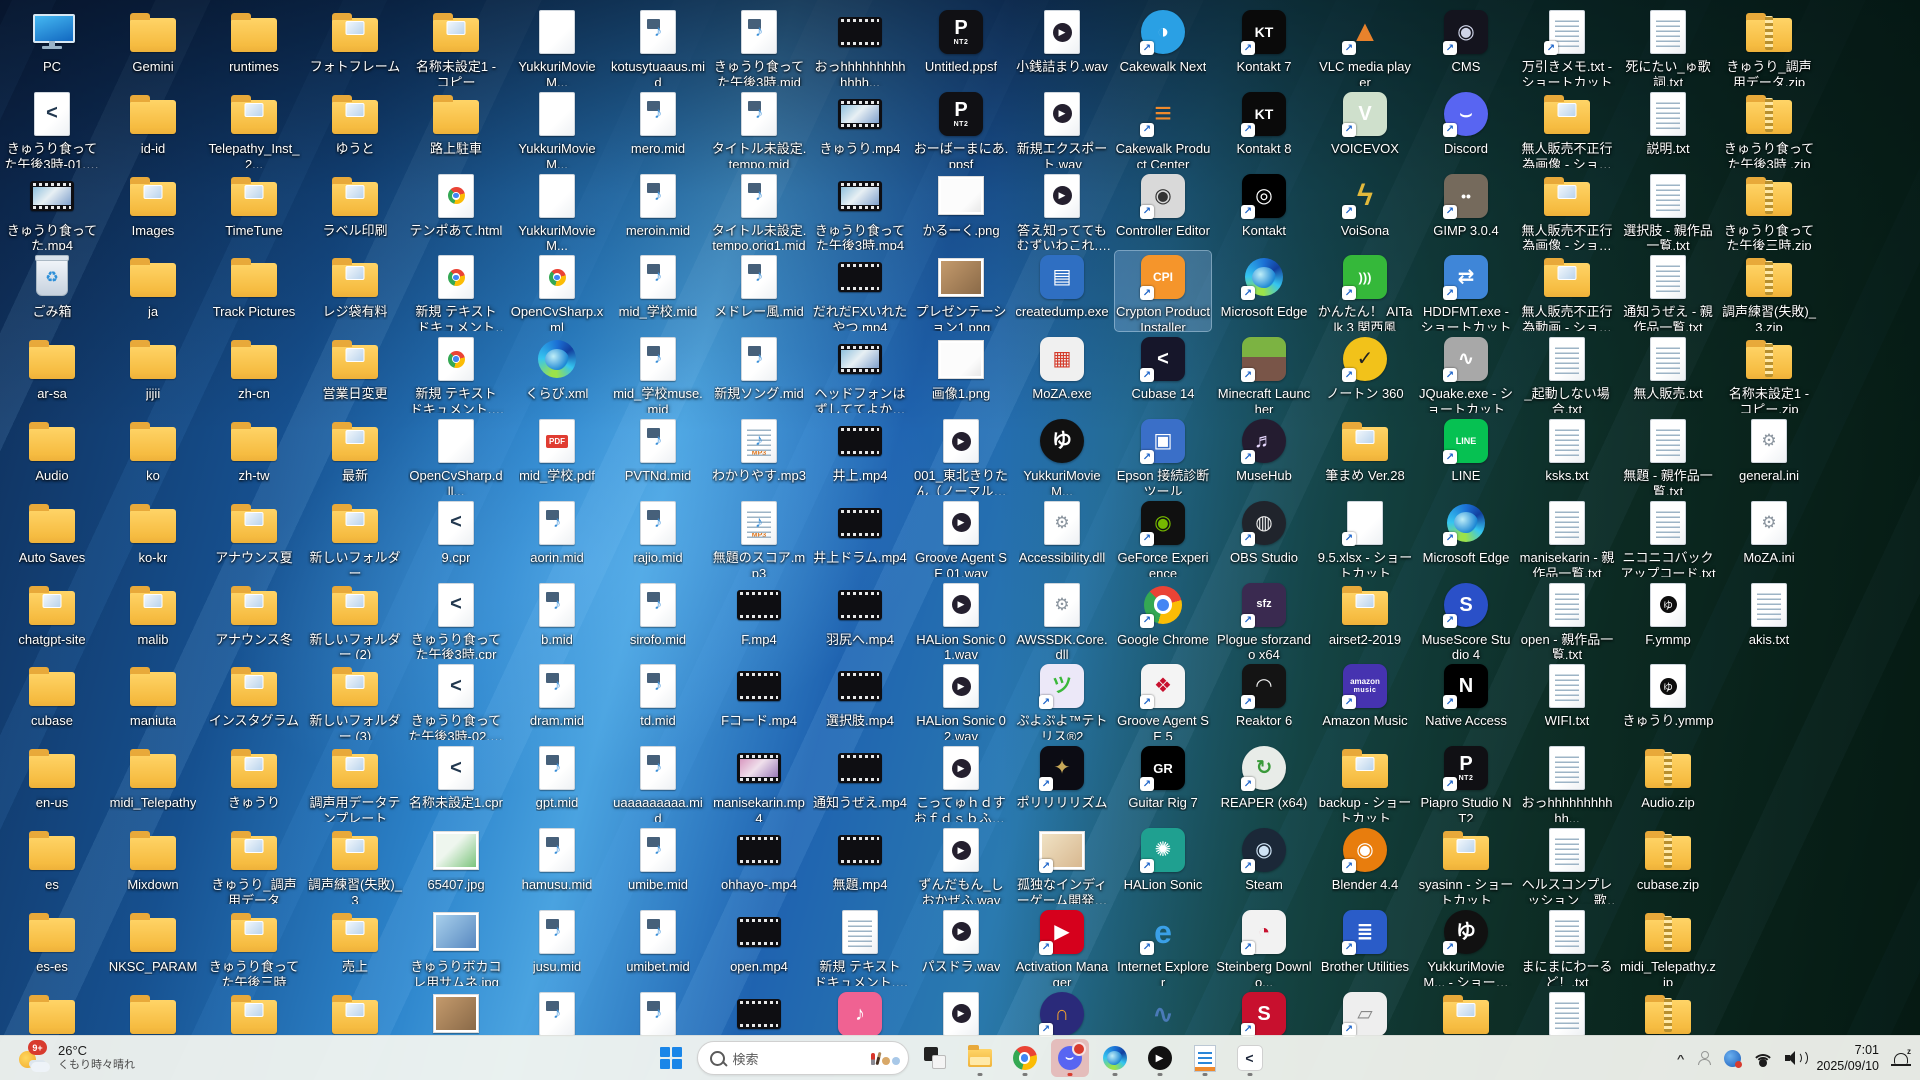  I want to click on desktop-icon-OpenCvSharp.xml: OpenCvSharp.xml, so click(557, 291).